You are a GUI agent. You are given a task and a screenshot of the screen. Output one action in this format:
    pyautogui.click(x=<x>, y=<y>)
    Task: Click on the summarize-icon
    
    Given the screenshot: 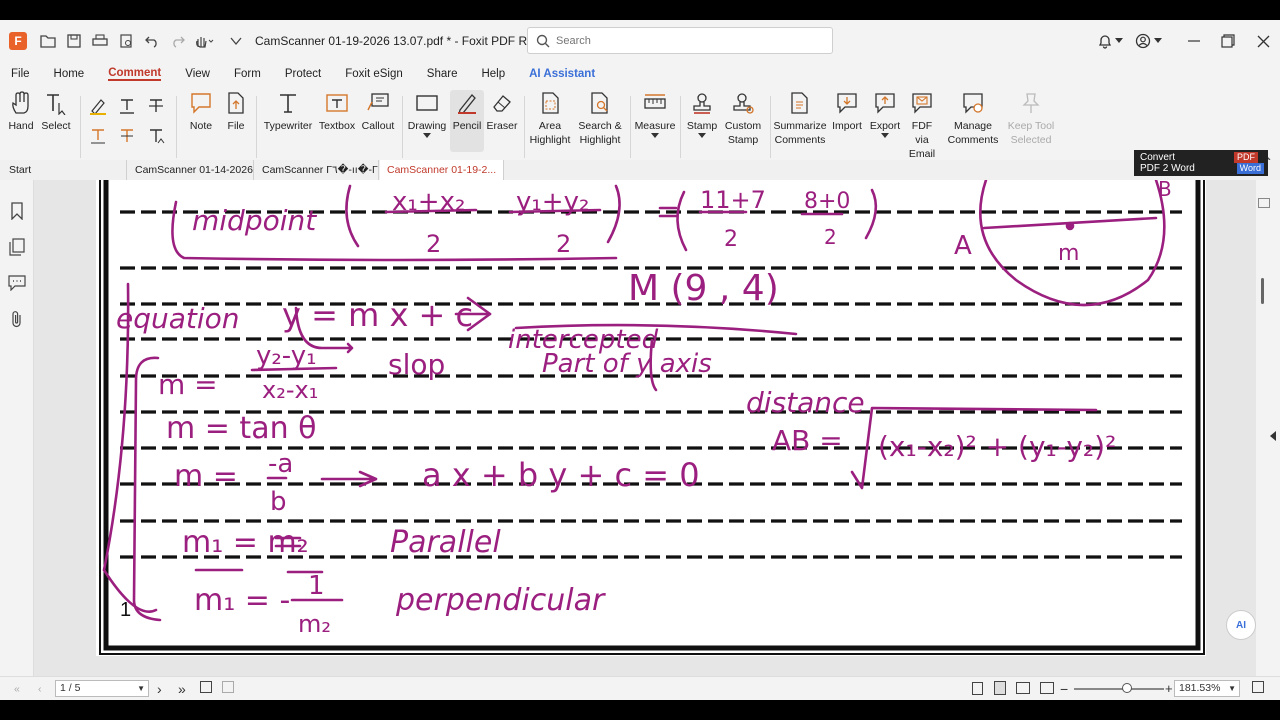 What is the action you would take?
    pyautogui.click(x=800, y=103)
    